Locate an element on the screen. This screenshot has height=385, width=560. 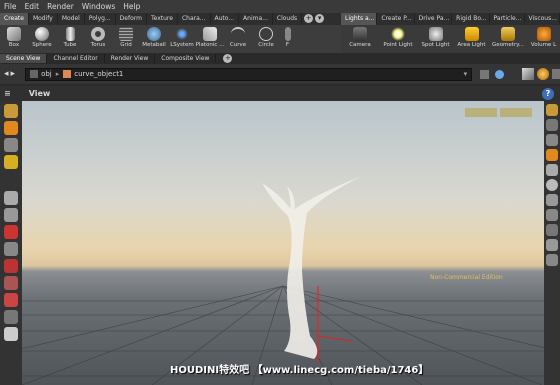
tube-icon is located at coordinates (70, 34).